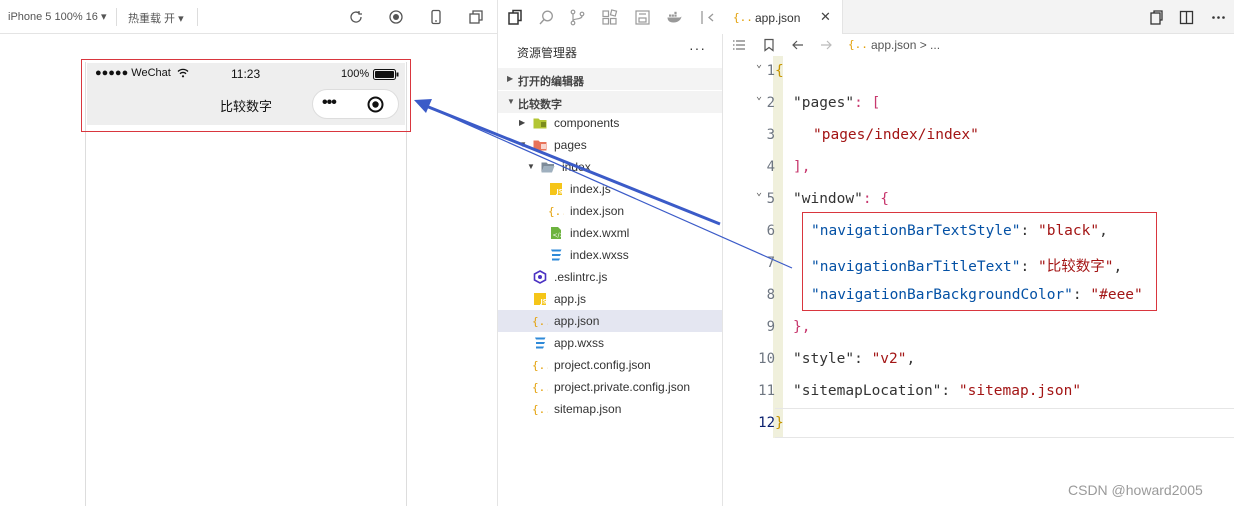  I want to click on tree-item-app-js: JS app.js, so click(610, 299).